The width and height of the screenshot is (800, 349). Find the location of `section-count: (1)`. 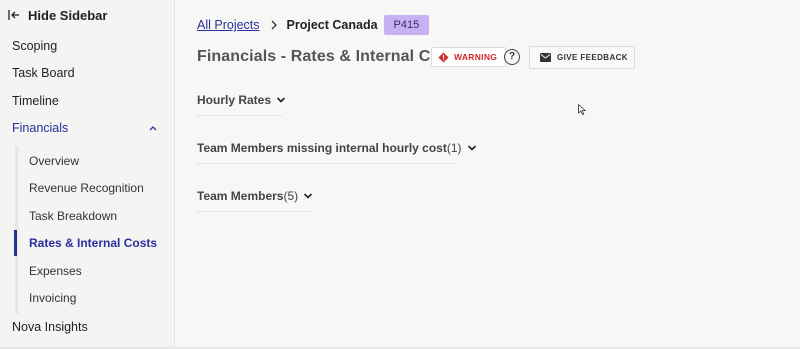

section-count: (1) is located at coordinates (454, 148).